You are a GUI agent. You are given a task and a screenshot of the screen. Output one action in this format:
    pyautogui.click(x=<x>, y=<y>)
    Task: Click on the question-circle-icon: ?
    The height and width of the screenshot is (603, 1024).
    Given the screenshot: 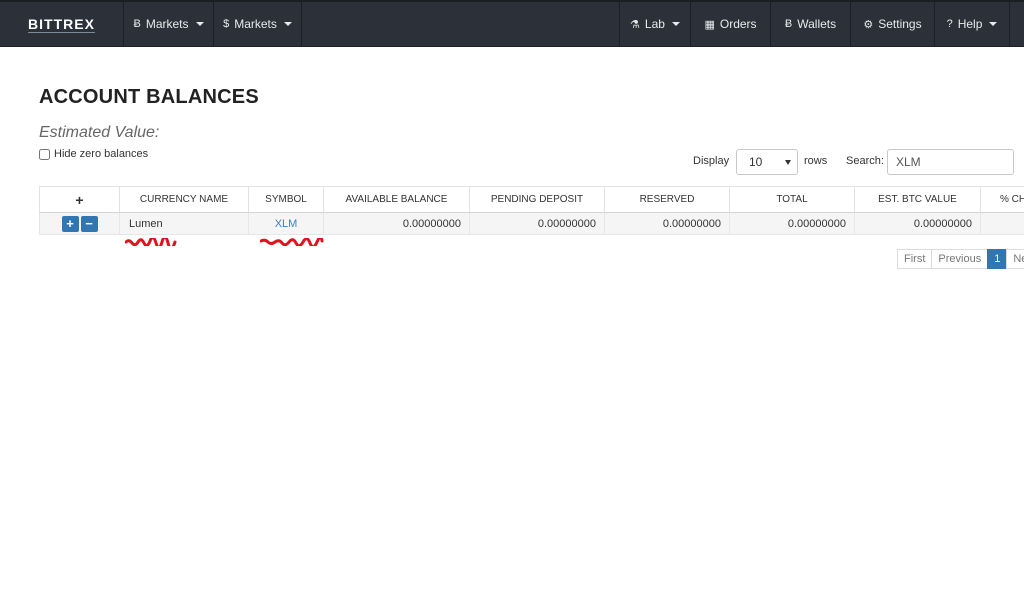 What is the action you would take?
    pyautogui.click(x=949, y=24)
    